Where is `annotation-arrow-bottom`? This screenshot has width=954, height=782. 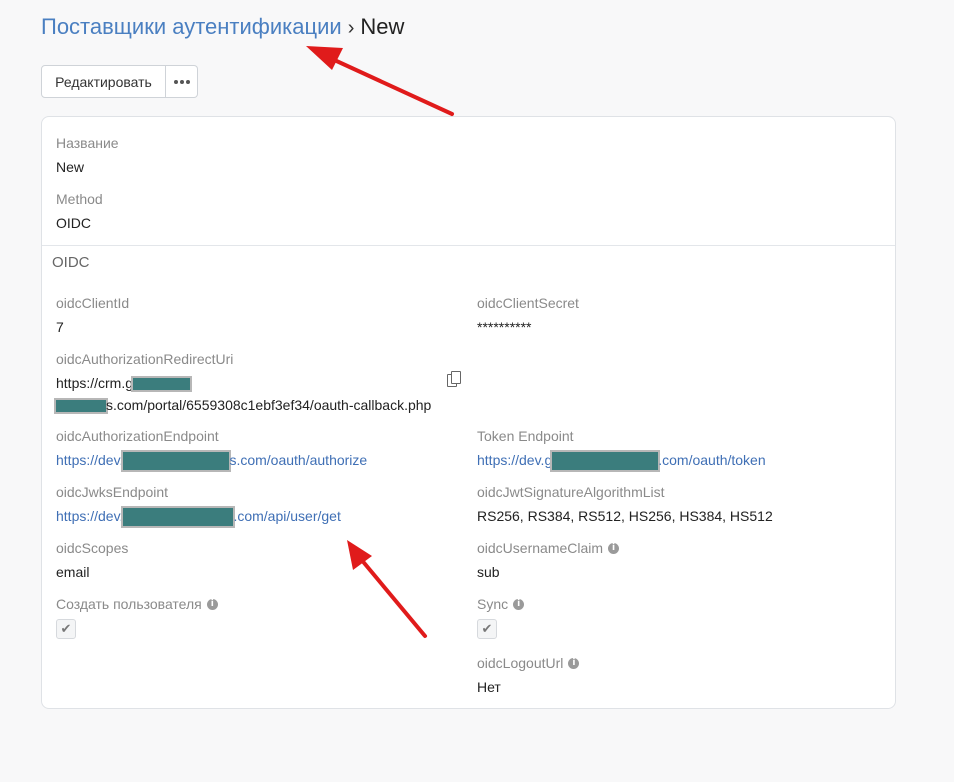 annotation-arrow-bottom is located at coordinates (387, 589).